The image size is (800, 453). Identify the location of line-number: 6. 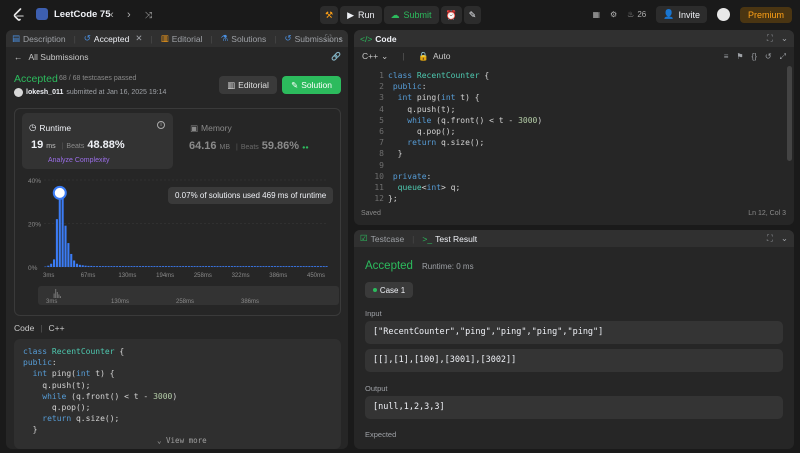
(381, 132).